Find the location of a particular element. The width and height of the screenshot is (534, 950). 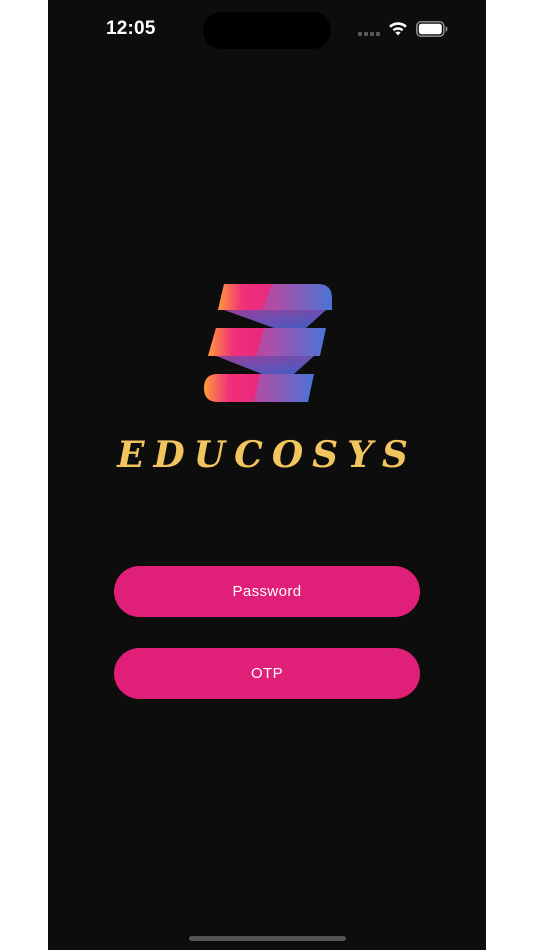

password-login-button: Password is located at coordinates (267, 591).